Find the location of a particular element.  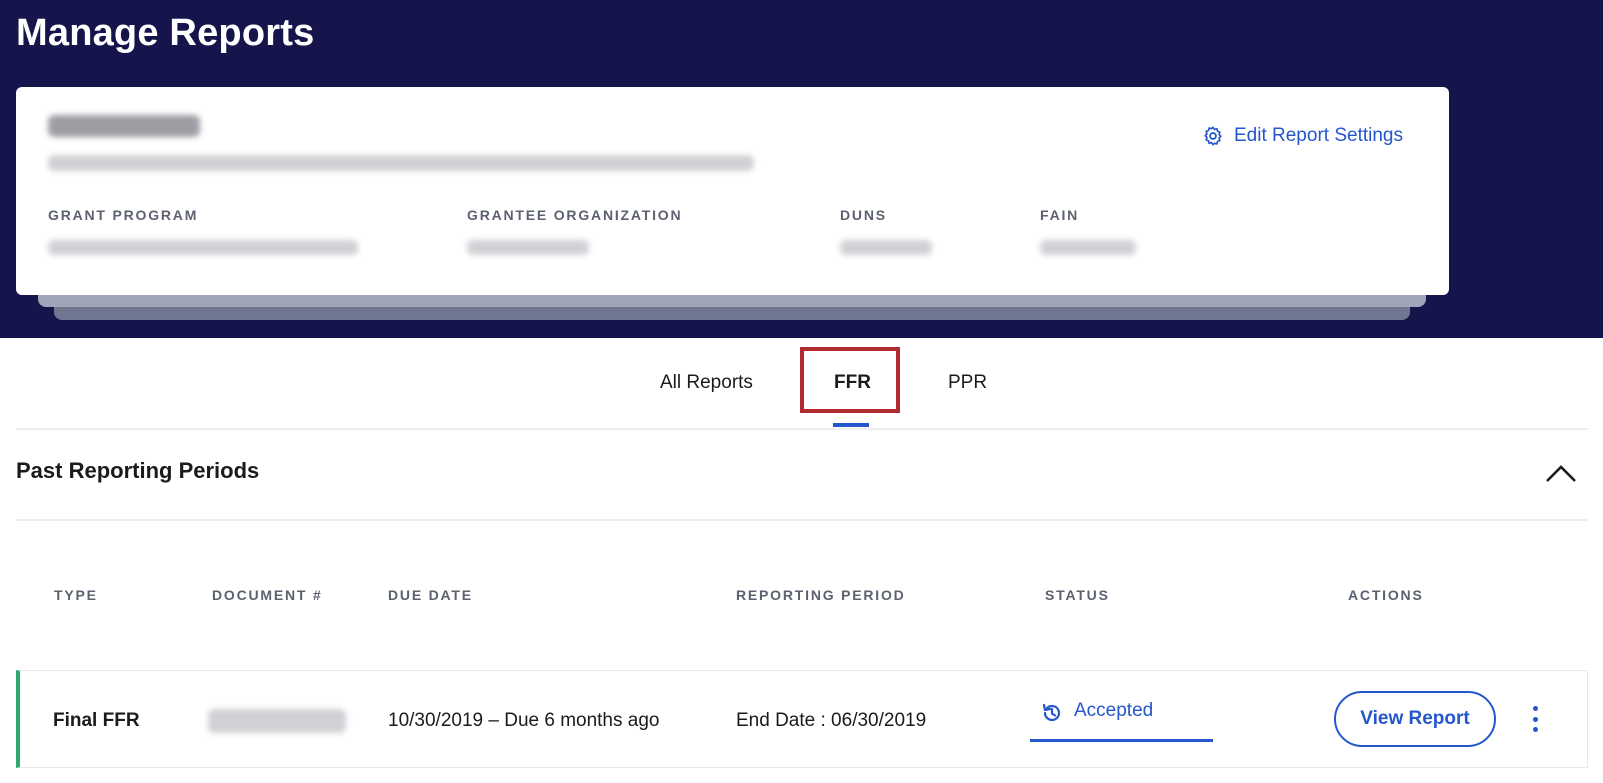

status-accepted-link: Accepted is located at coordinates (1121, 721).